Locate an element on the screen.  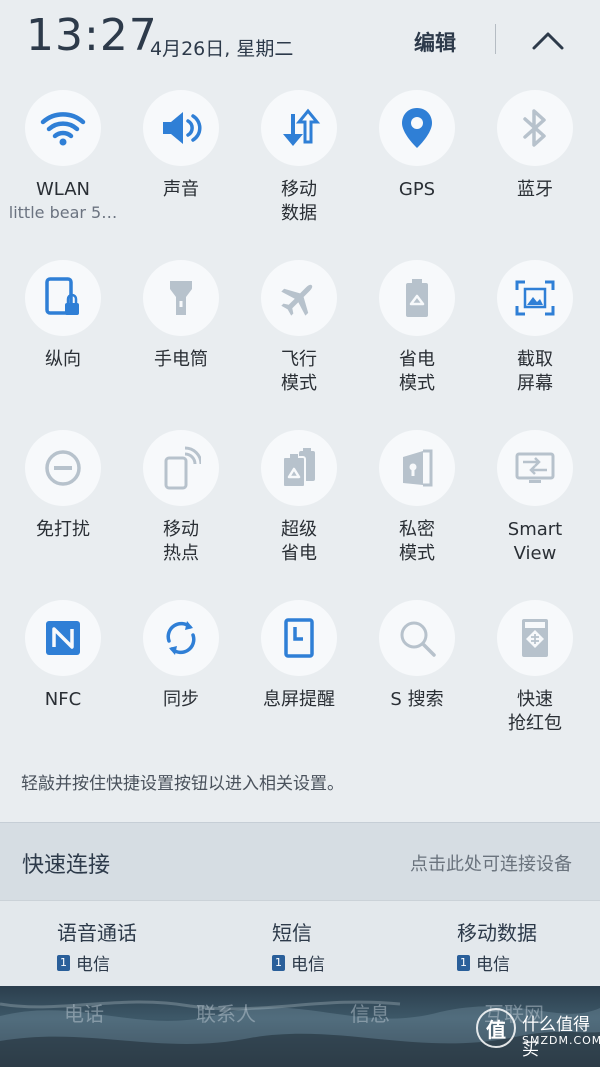
tile-label: GPS is located at coordinates (417, 189).